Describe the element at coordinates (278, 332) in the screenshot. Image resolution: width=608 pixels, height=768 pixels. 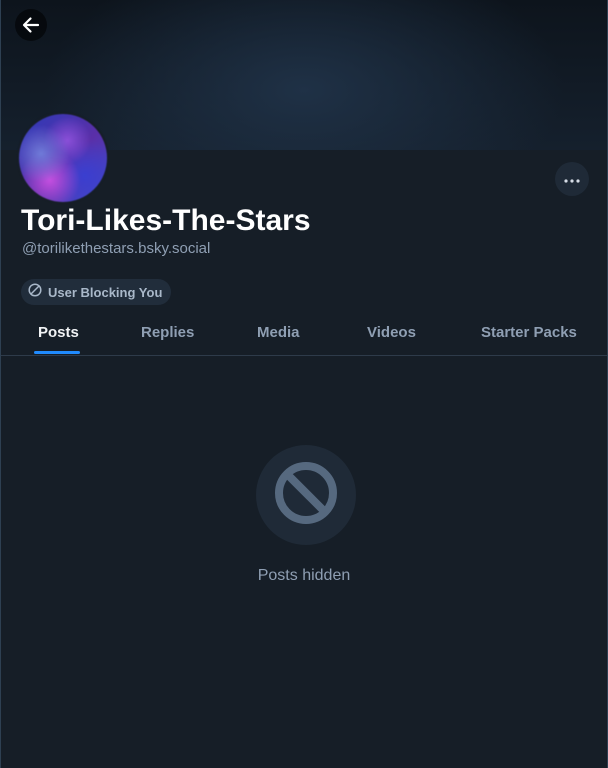
I see `tab-media: Media` at that location.